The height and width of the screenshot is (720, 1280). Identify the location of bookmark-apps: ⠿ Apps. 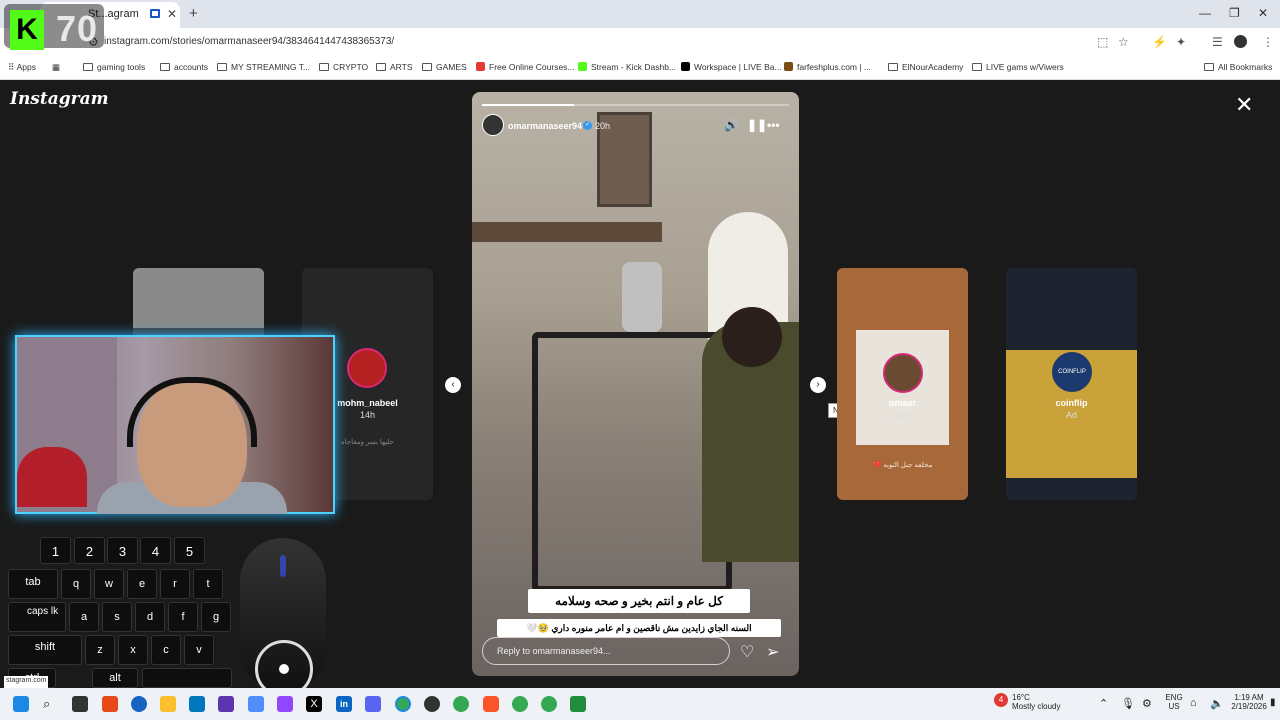
(22, 67).